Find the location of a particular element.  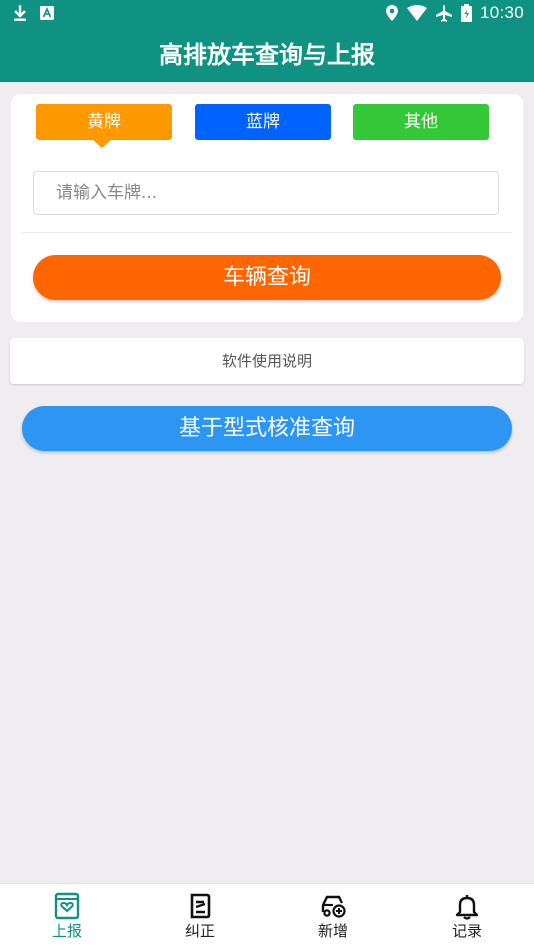

type-approval-query-button: 基于型式核准查询 is located at coordinates (267, 428).